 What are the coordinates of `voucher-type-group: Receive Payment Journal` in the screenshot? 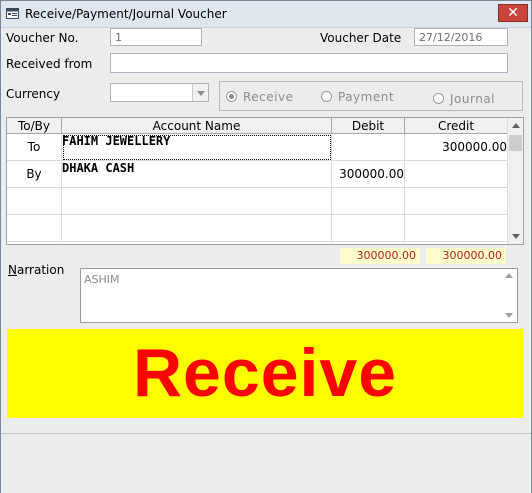 It's located at (371, 96).